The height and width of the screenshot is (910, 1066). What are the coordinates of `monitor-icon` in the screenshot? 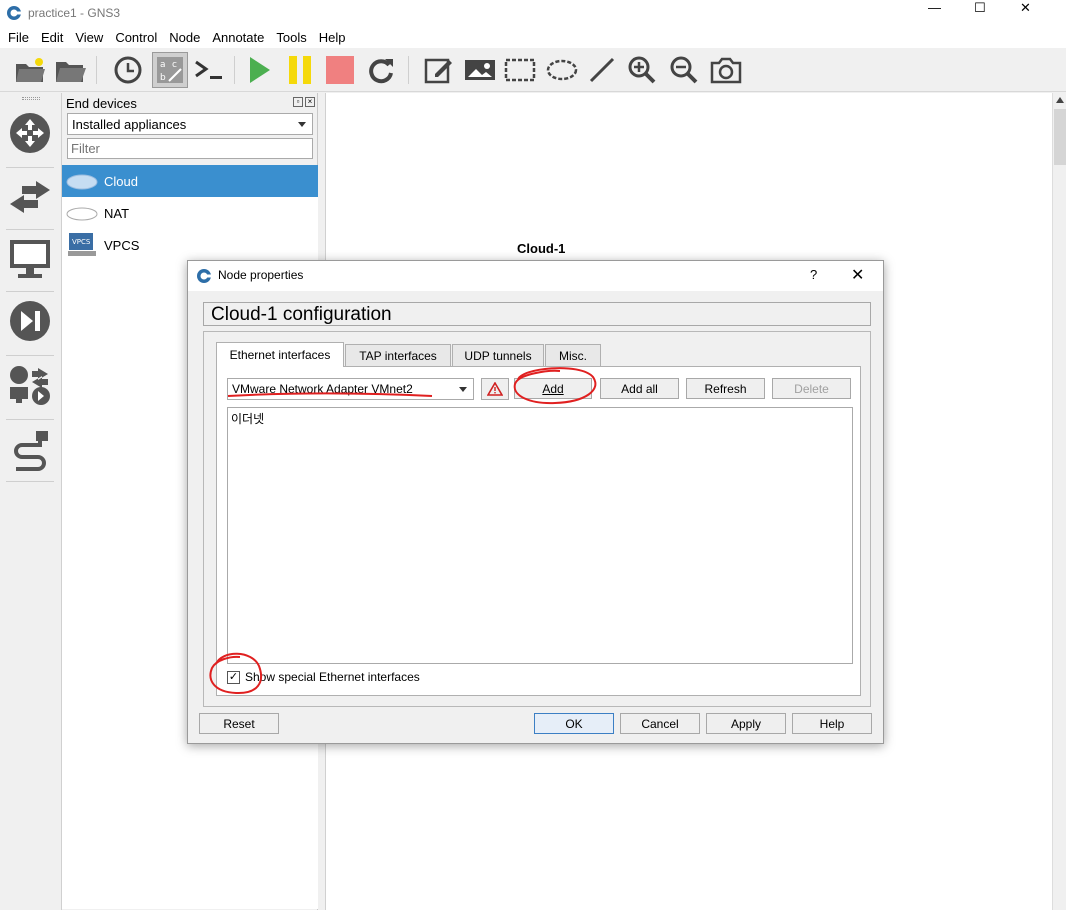 It's located at (30, 259).